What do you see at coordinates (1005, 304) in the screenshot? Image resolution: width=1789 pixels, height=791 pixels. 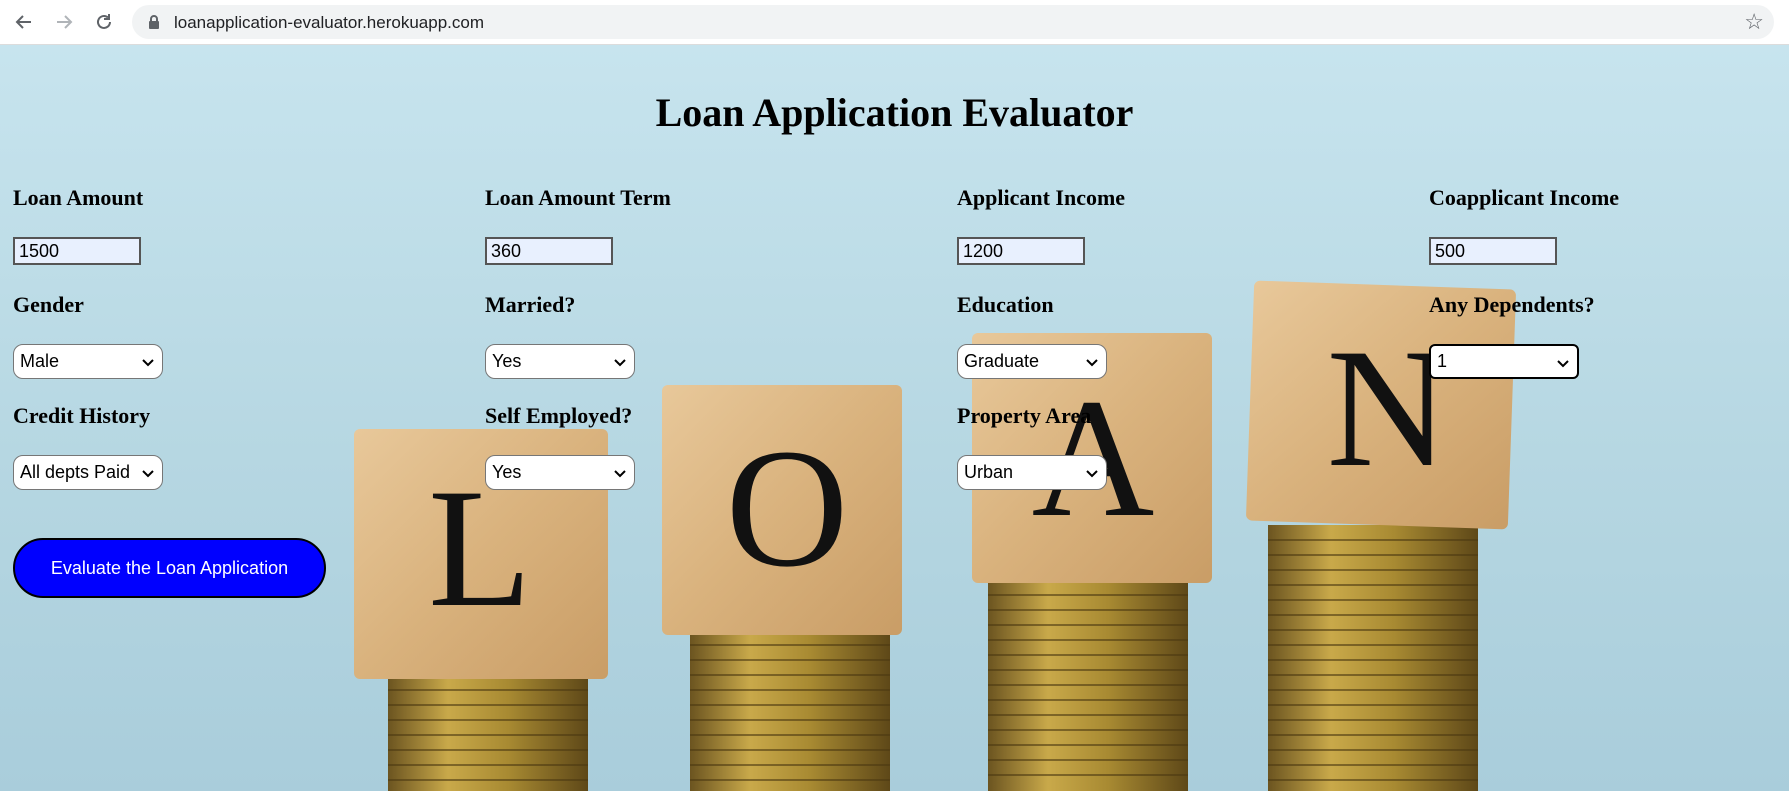 I see `education-label: Education` at bounding box center [1005, 304].